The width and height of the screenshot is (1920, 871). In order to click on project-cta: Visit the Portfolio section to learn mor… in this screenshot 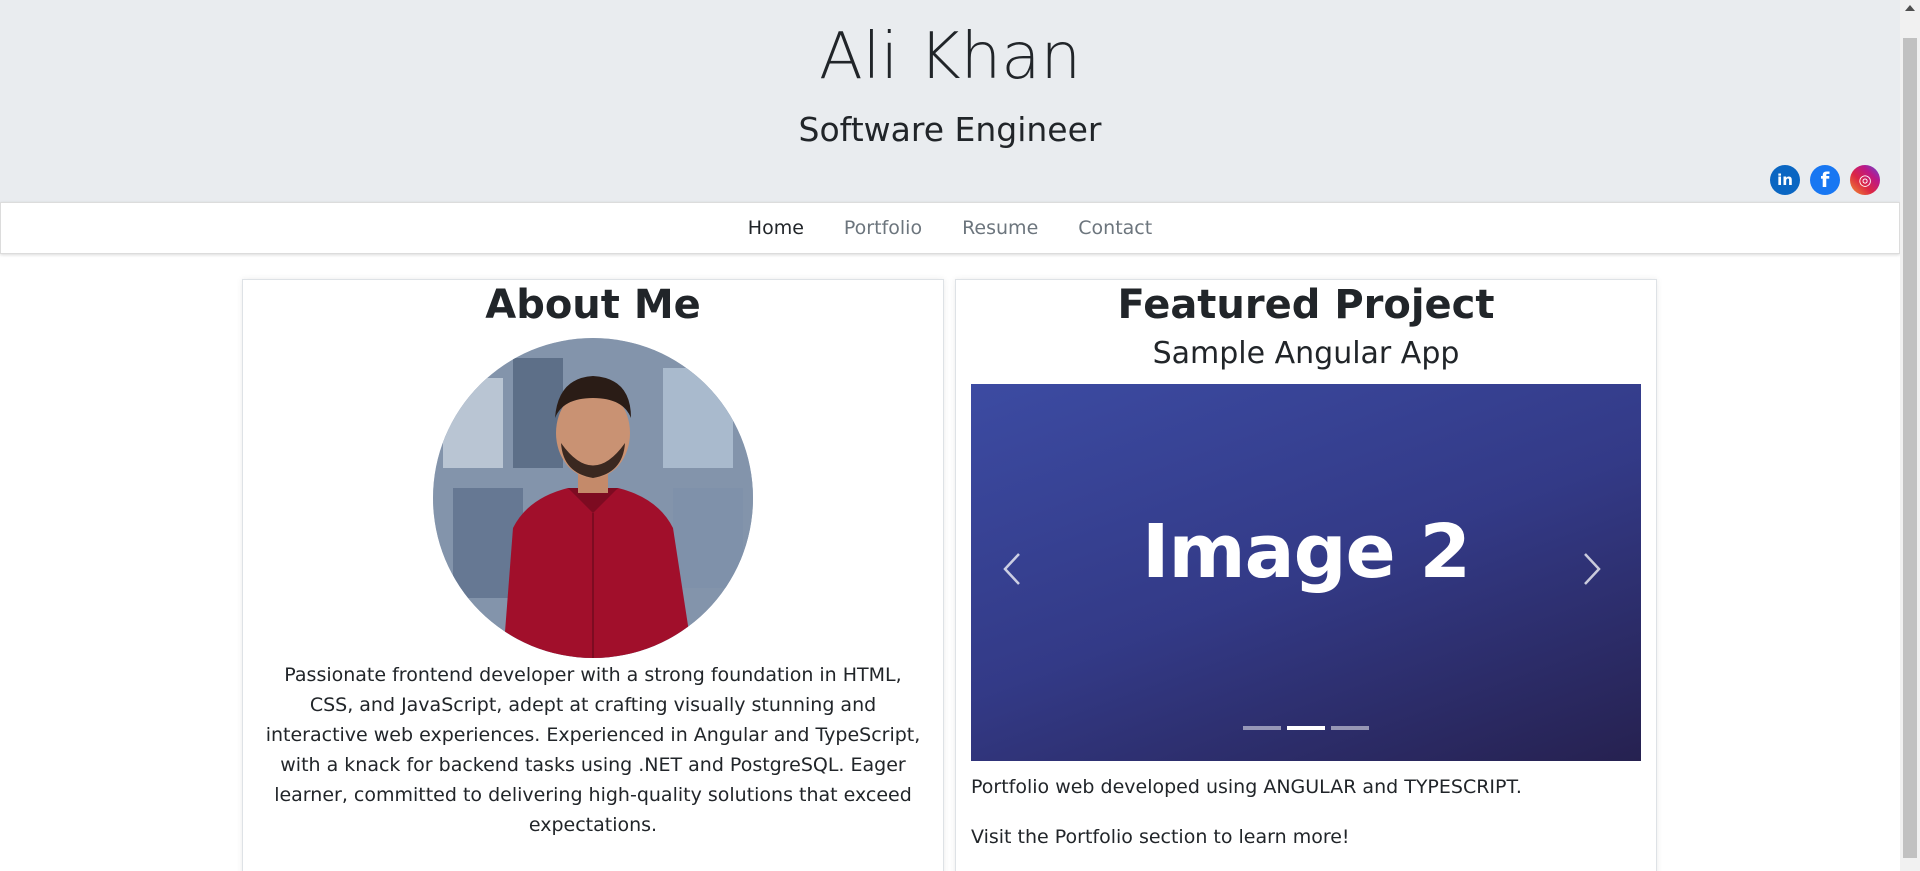, I will do `click(1160, 837)`.